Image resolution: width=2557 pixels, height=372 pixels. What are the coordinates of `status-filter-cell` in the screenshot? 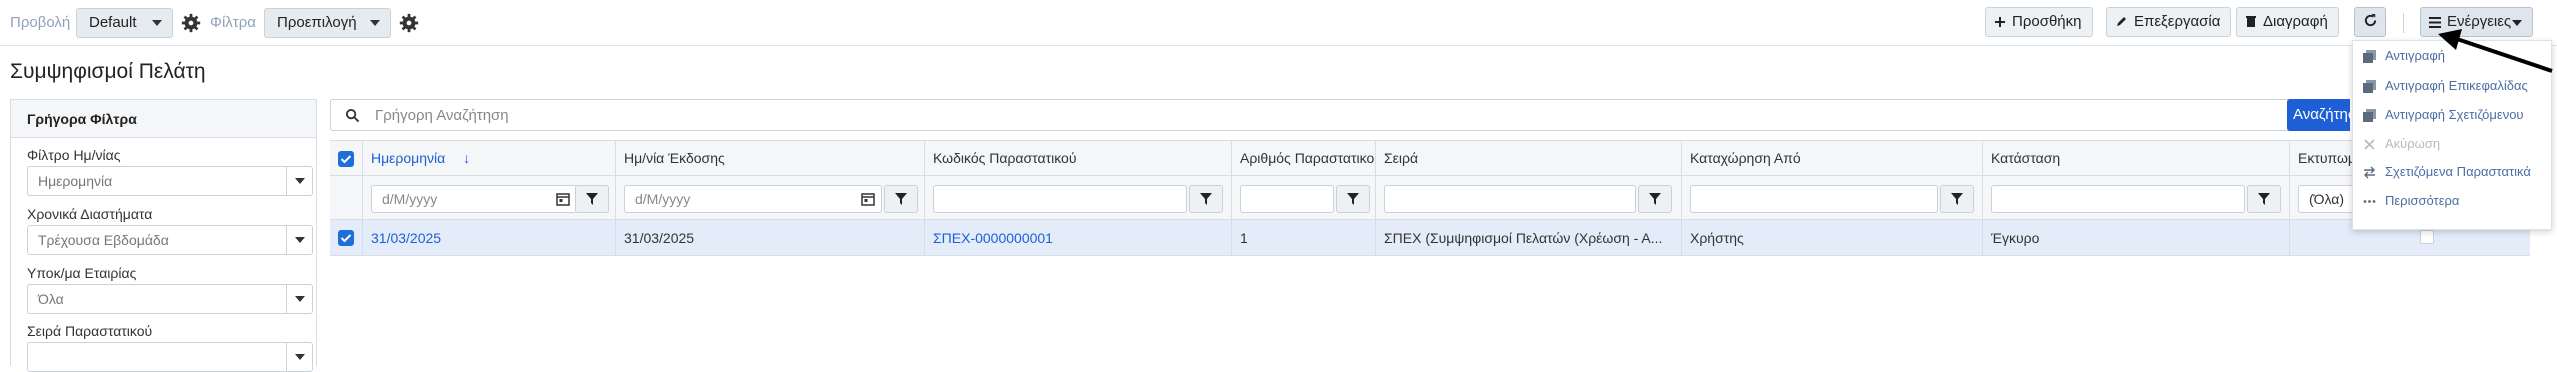 It's located at (2135, 198).